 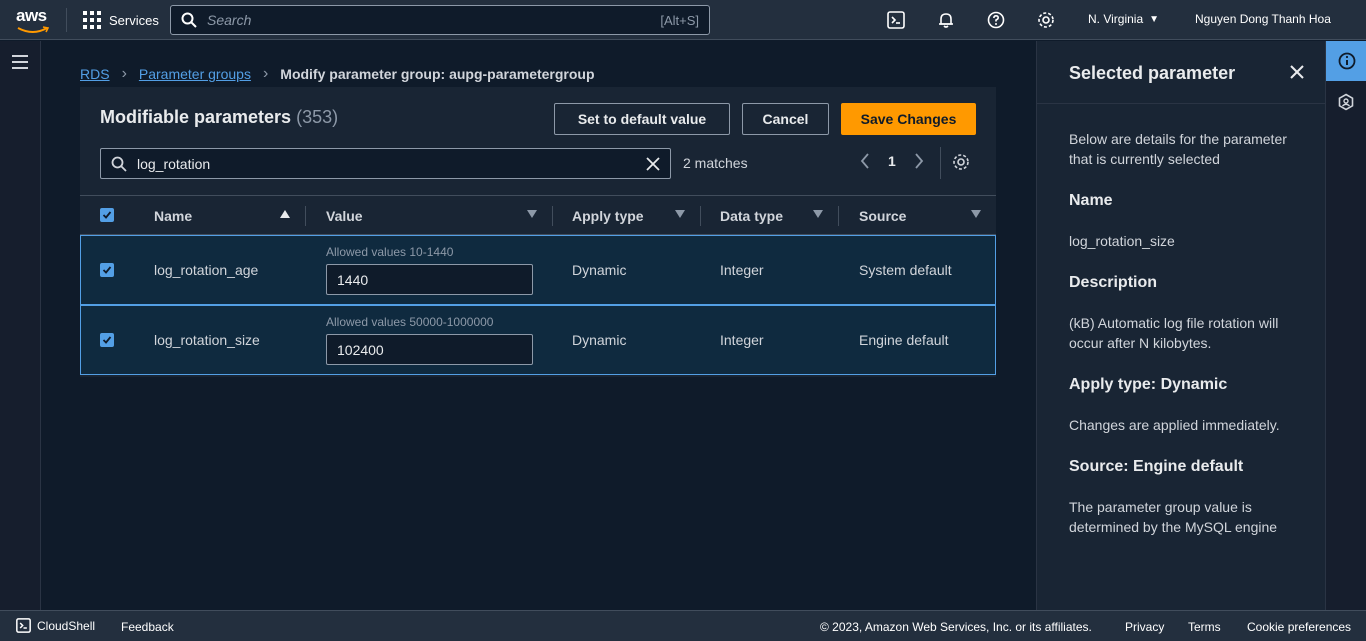 I want to click on source: System default, so click(x=905, y=270).